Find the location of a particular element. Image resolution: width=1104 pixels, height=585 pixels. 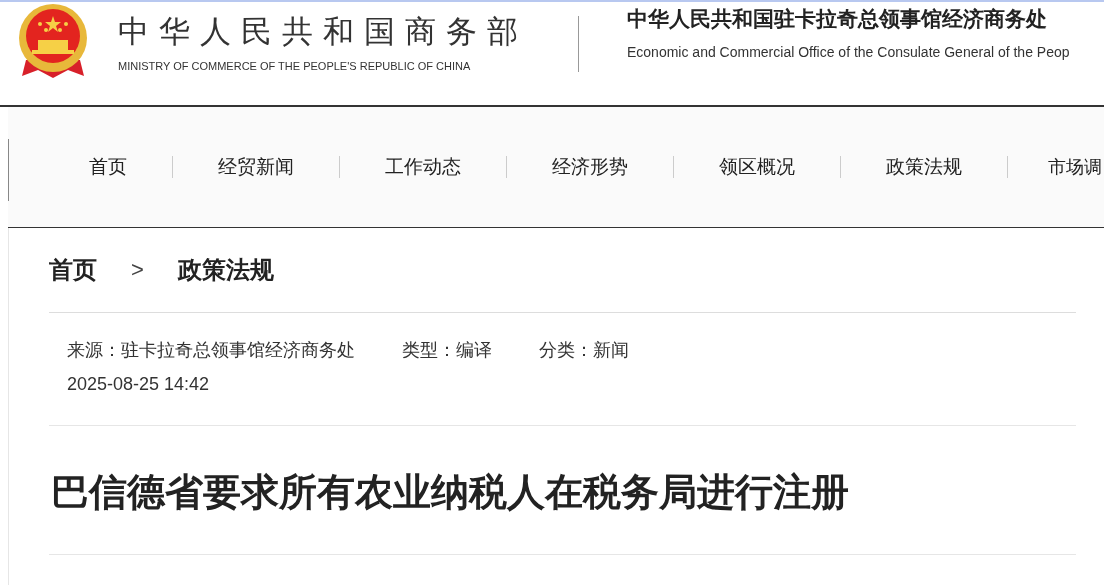

office-name: 中华人民共和国驻卡拉奇总领事馆经济商务处 is located at coordinates (837, 19).